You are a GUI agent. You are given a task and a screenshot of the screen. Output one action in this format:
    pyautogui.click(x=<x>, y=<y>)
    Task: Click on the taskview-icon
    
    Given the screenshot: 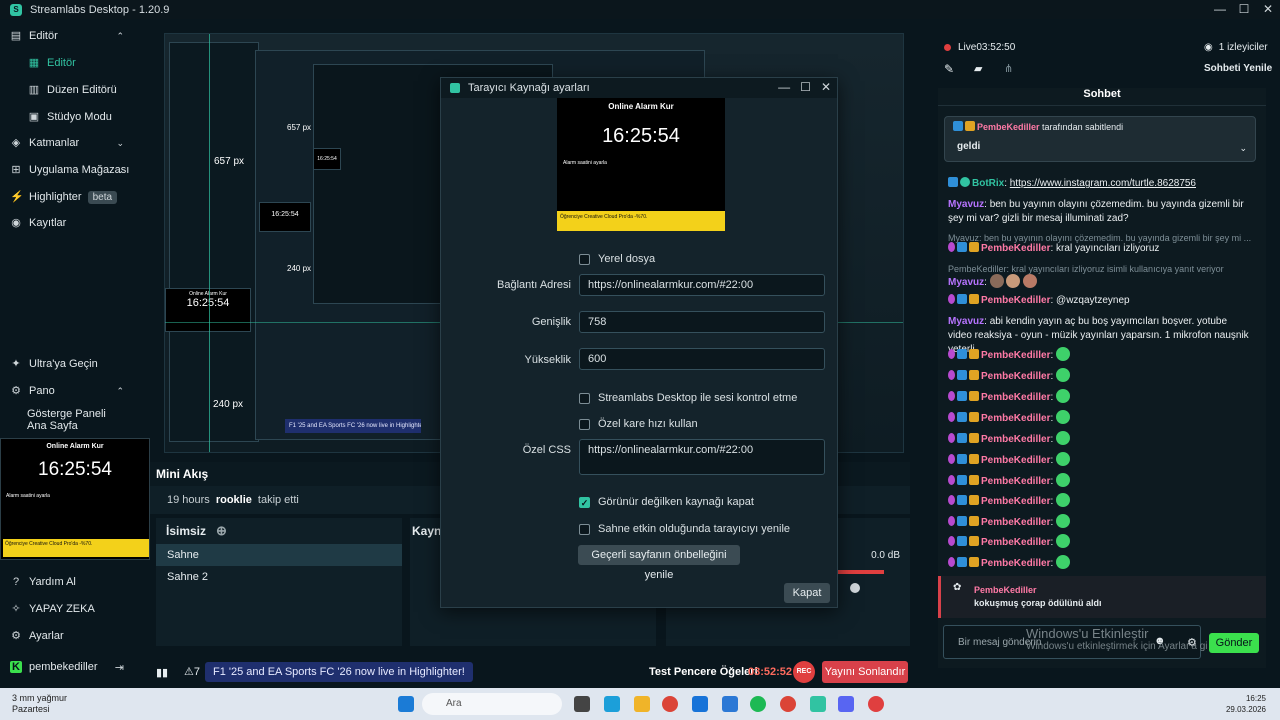 What is the action you would take?
    pyautogui.click(x=582, y=704)
    